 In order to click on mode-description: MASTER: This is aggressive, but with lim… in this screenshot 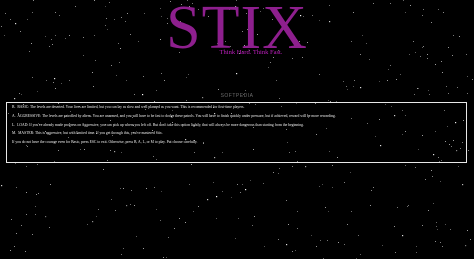, I will do `click(90, 133)`.